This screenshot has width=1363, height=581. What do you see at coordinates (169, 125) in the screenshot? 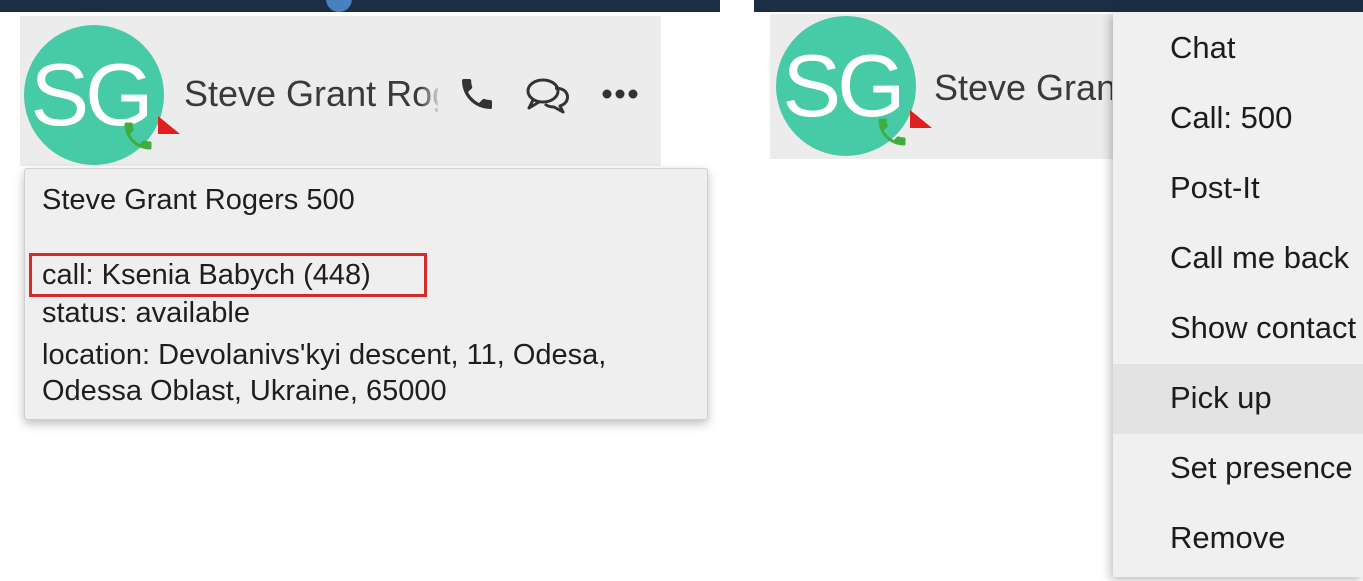
I see `presence-flag-icon` at bounding box center [169, 125].